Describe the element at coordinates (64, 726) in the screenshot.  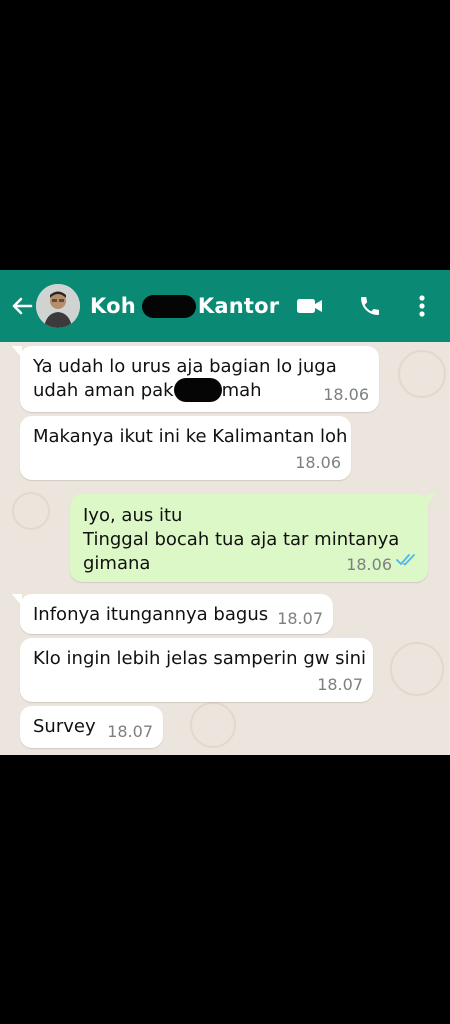
I see `message-text: Survey` at that location.